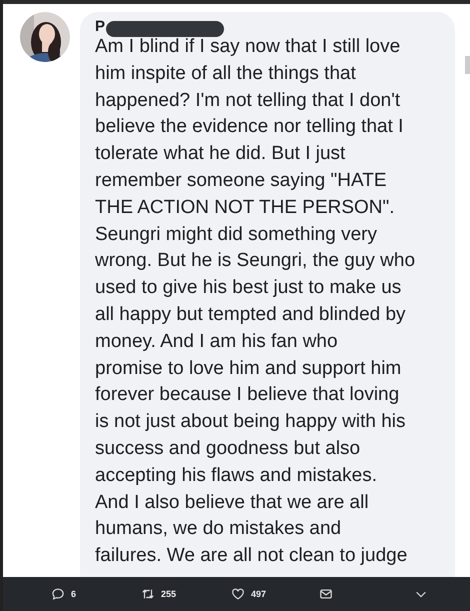  Describe the element at coordinates (238, 594) in the screenshot. I see `heart-icon` at that location.